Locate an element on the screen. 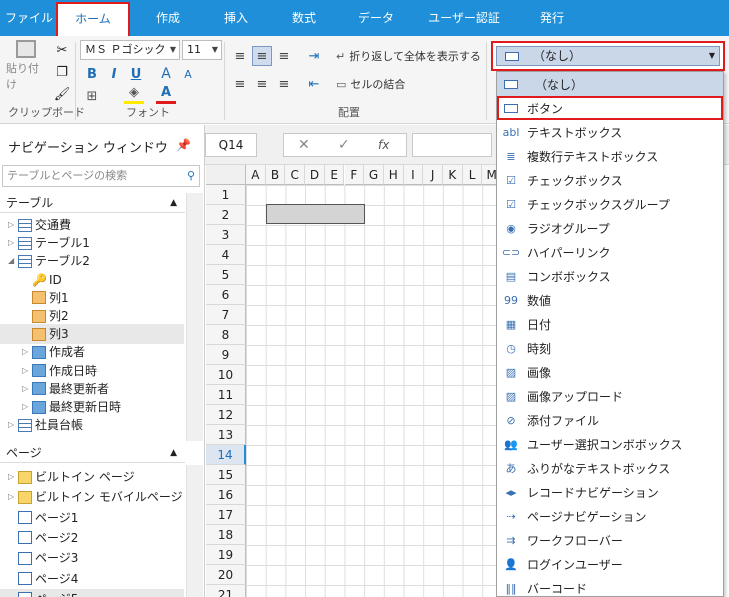 The width and height of the screenshot is (729, 597). dropdown-option: ⊂⊃ ハイパーリンク is located at coordinates (610, 252).